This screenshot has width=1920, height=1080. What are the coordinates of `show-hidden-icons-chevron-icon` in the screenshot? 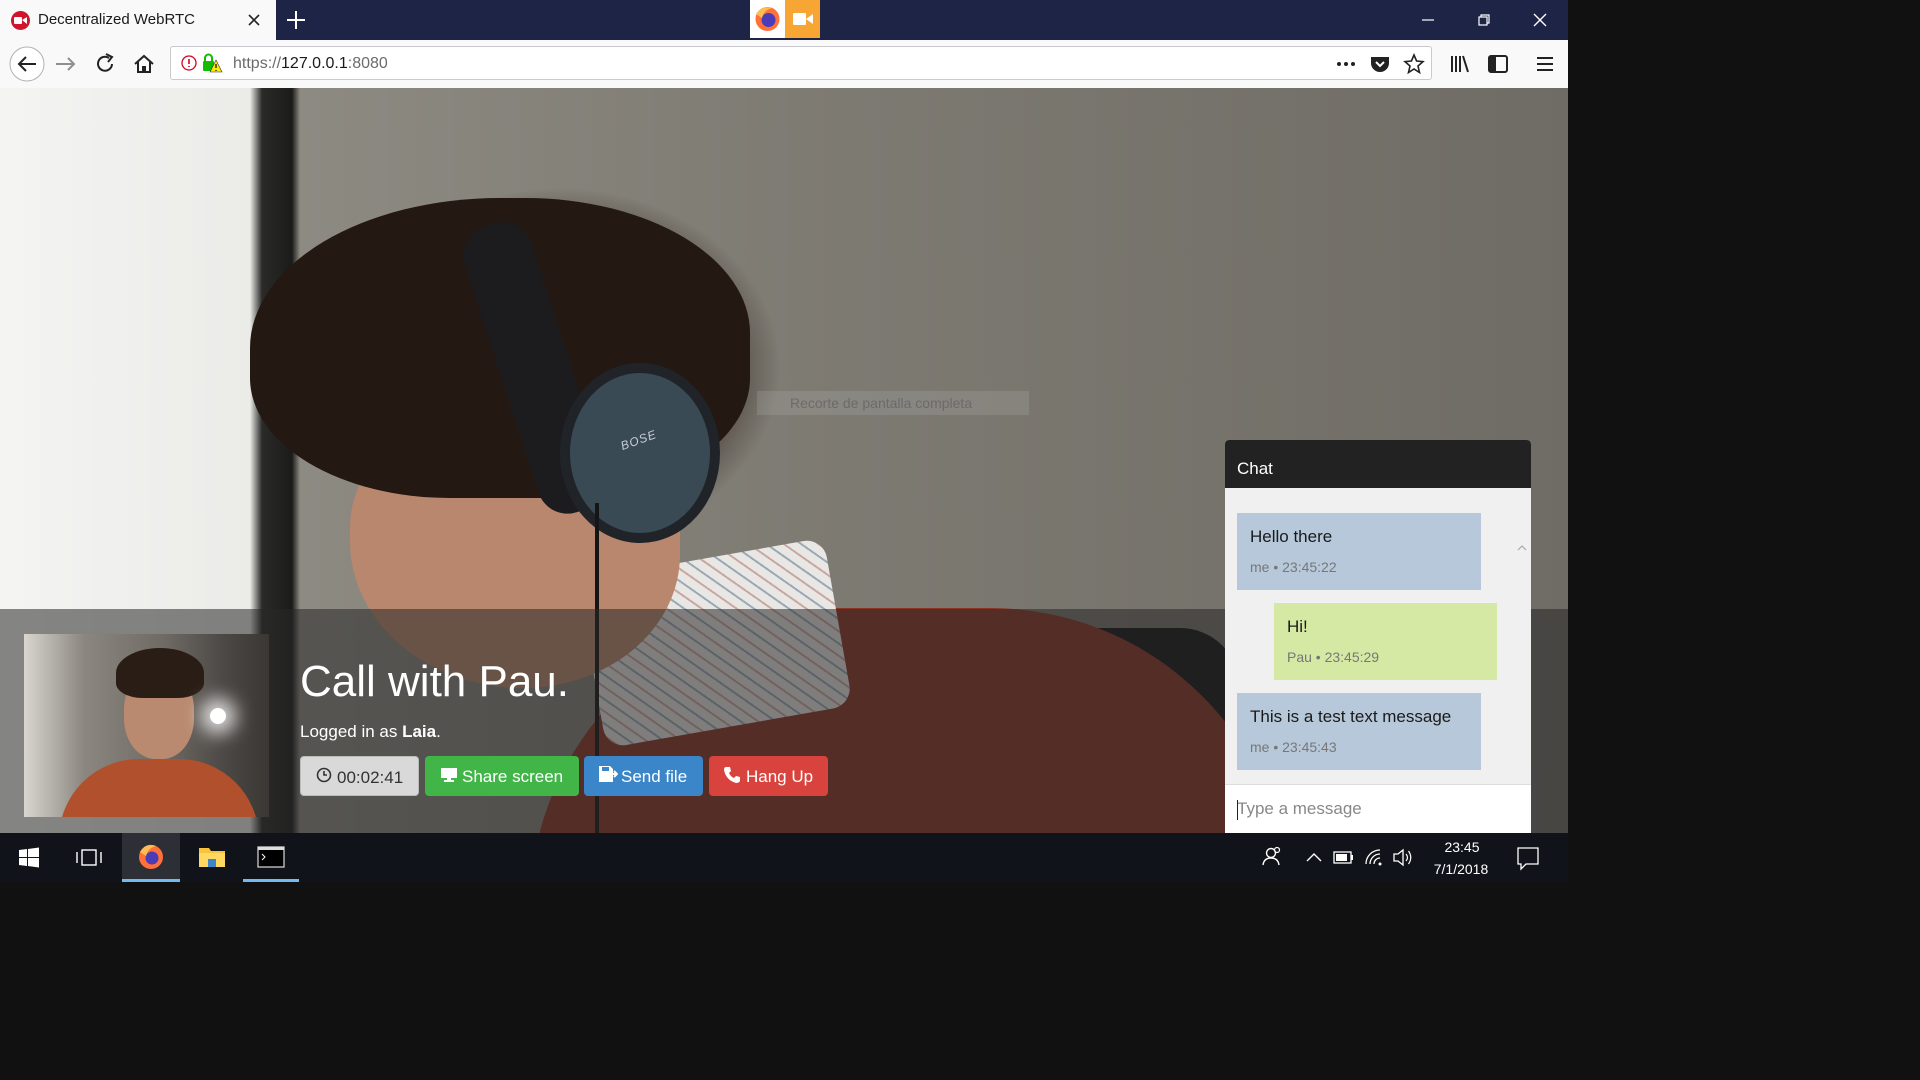 It's located at (1314, 857).